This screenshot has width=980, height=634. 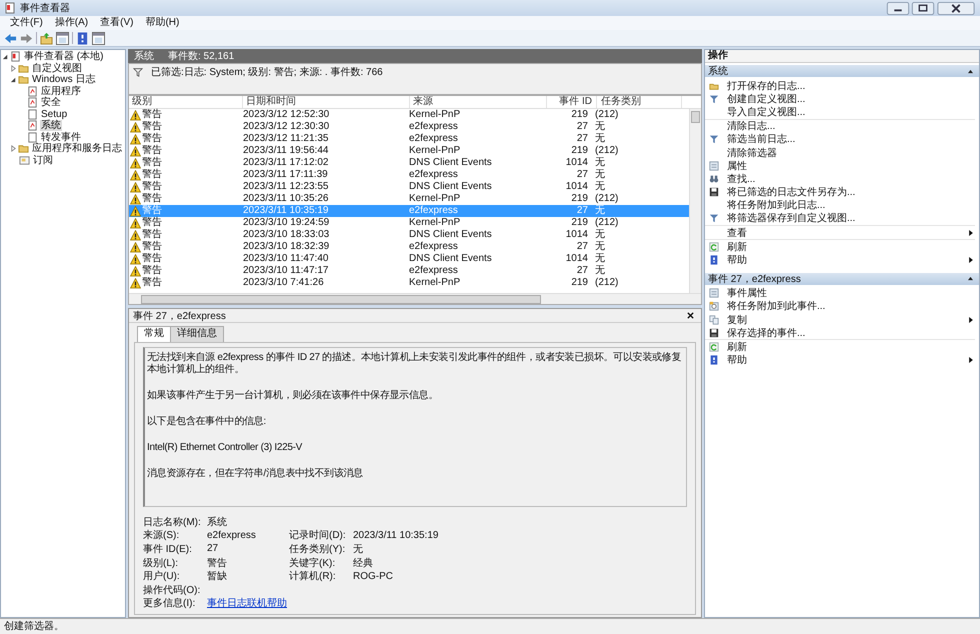 I want to click on event-detail-title: 事件 27，e2fexpress, so click(x=179, y=316).